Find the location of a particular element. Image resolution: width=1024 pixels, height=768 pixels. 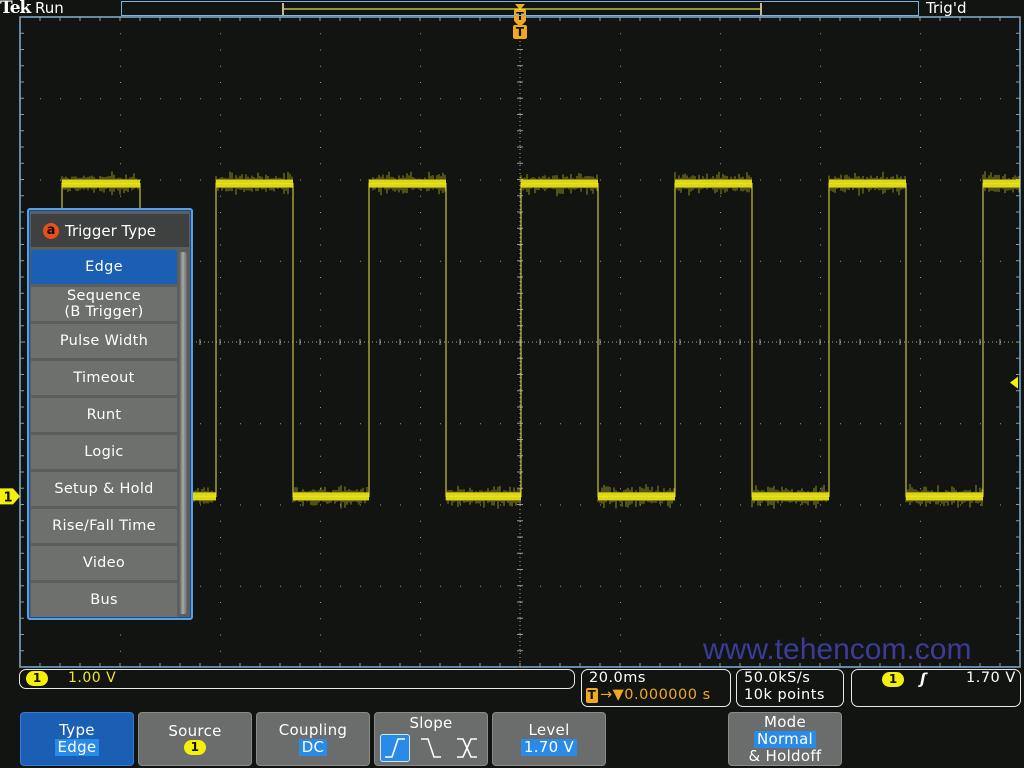

coupling-button: Coupling DC is located at coordinates (313, 739).